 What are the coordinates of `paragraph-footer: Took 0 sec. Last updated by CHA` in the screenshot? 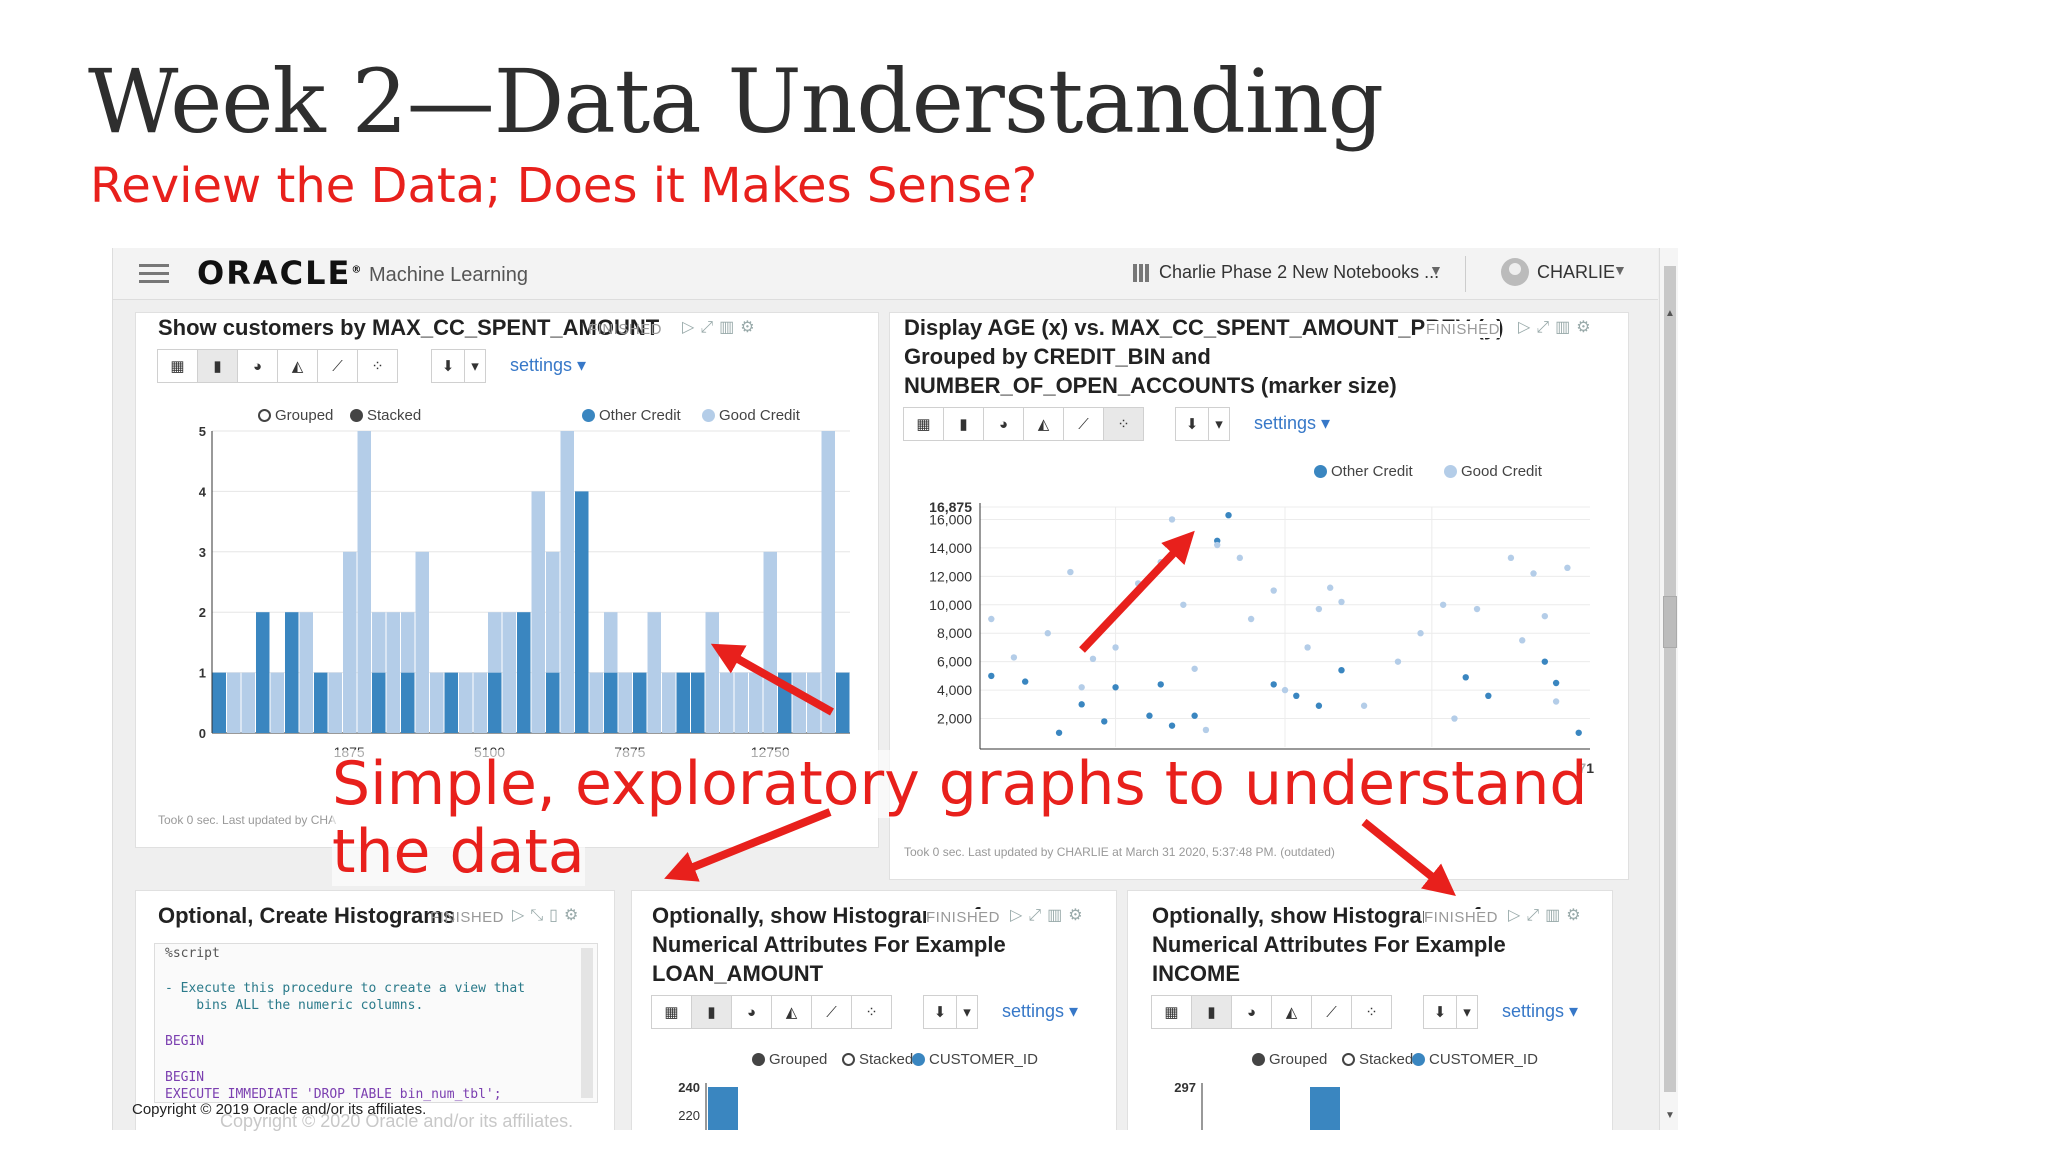 It's located at (247, 820).